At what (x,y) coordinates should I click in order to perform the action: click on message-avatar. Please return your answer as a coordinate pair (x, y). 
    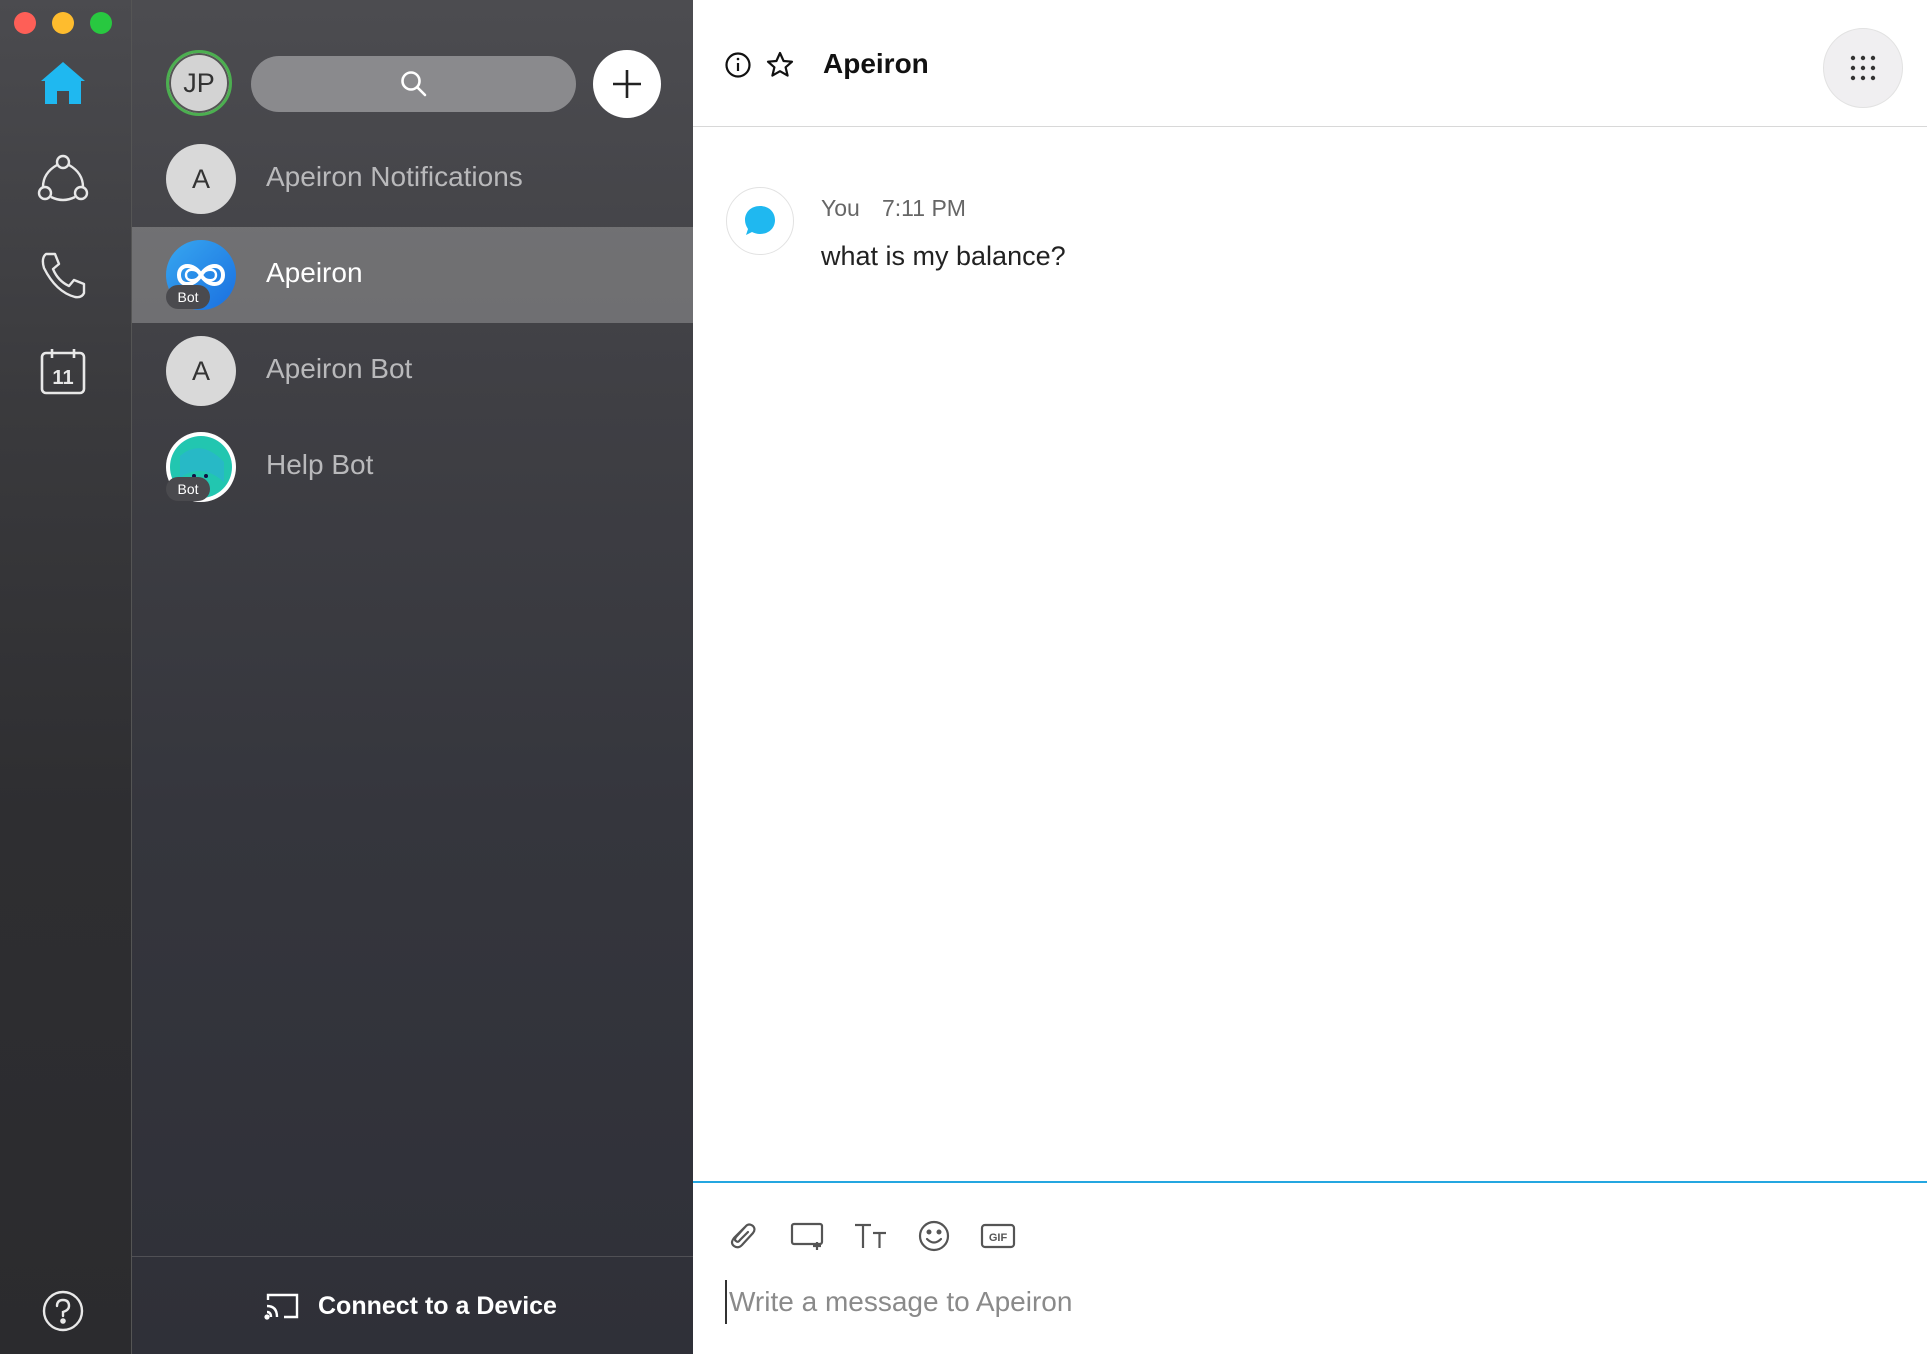
    Looking at the image, I should click on (760, 221).